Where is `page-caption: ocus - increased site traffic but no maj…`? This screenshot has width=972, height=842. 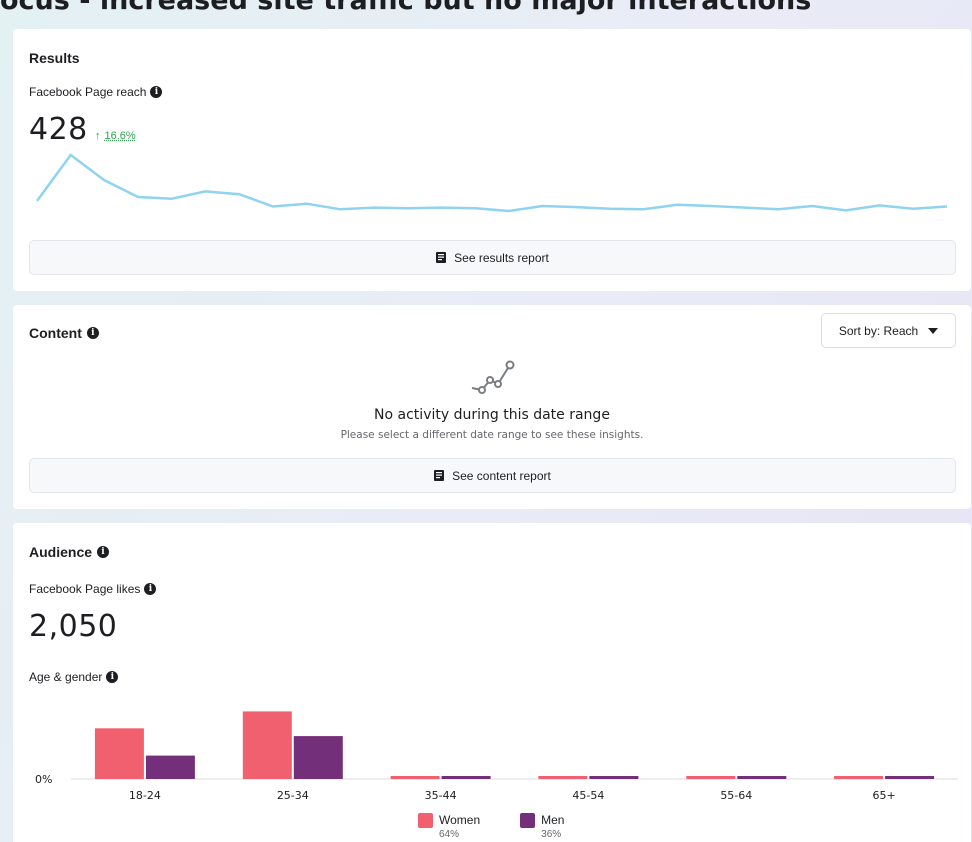 page-caption: ocus - increased site traffic but no maj… is located at coordinates (406, 8).